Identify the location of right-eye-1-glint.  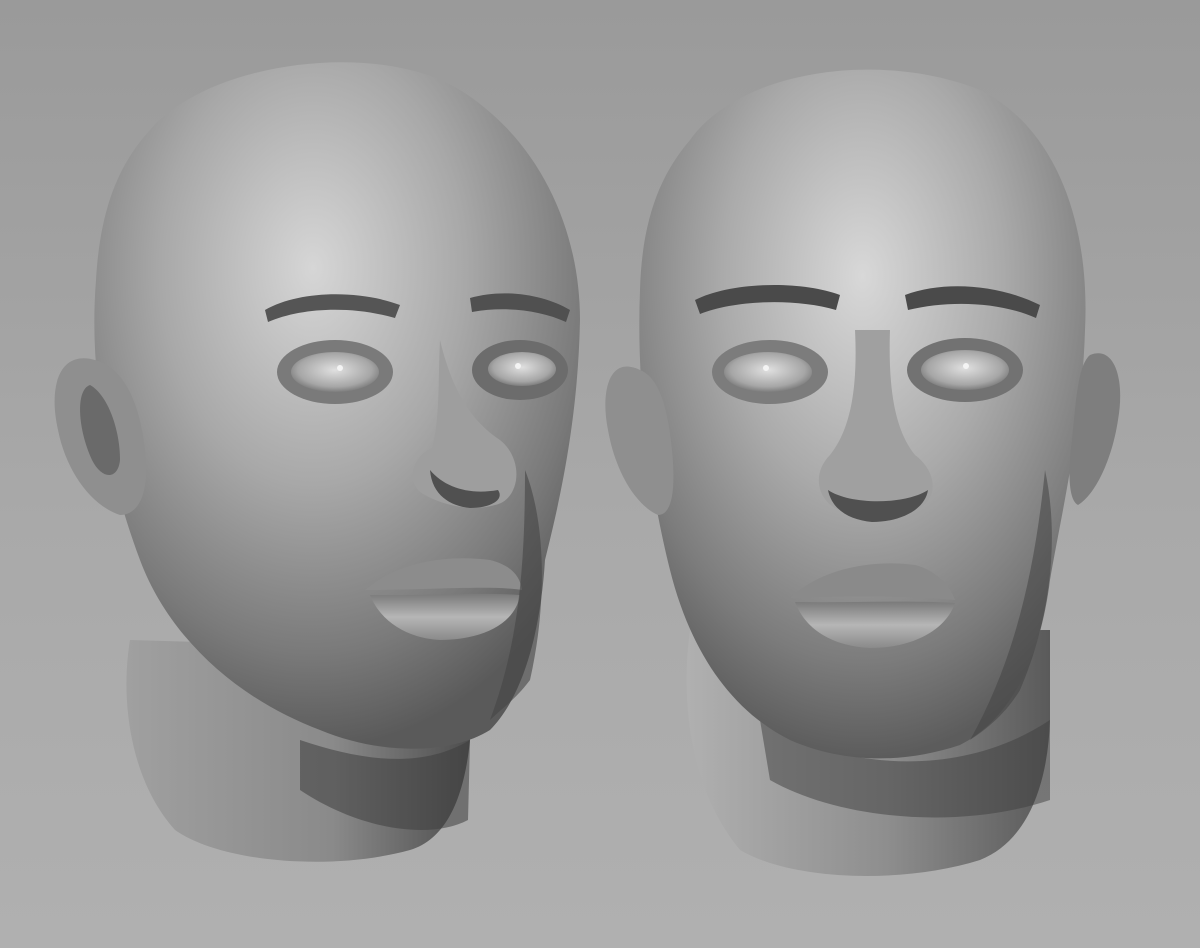
(766, 368).